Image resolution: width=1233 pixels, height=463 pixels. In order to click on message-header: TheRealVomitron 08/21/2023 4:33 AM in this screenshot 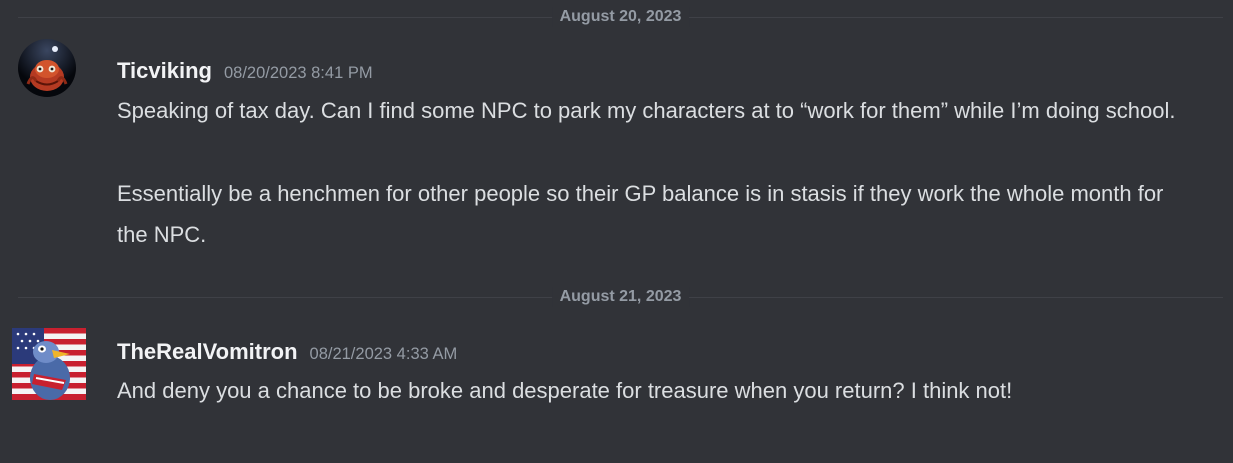, I will do `click(287, 352)`.